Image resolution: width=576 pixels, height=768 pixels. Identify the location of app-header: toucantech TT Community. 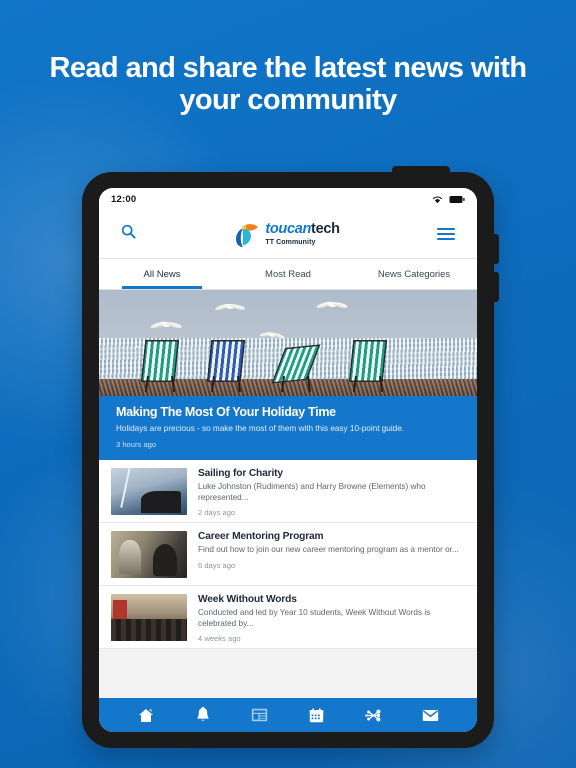
(288, 234).